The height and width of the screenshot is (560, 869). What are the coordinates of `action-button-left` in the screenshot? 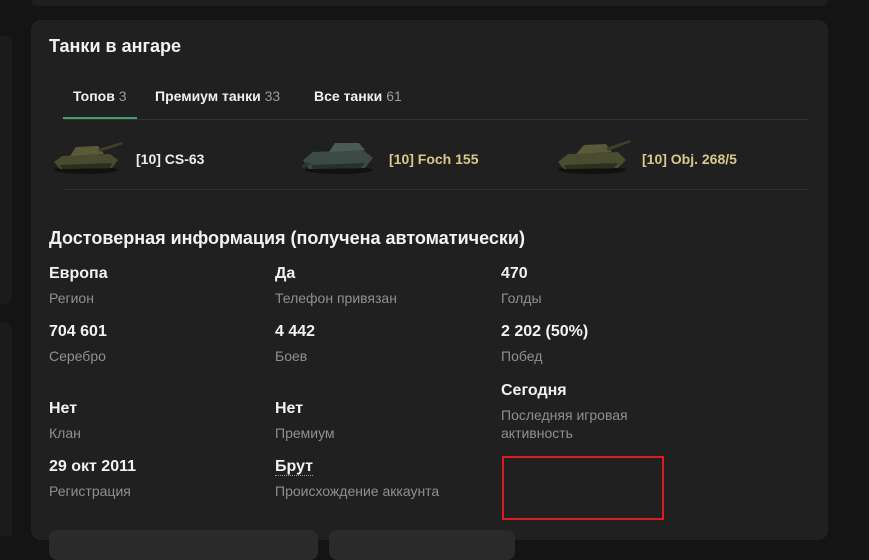 It's located at (183, 545).